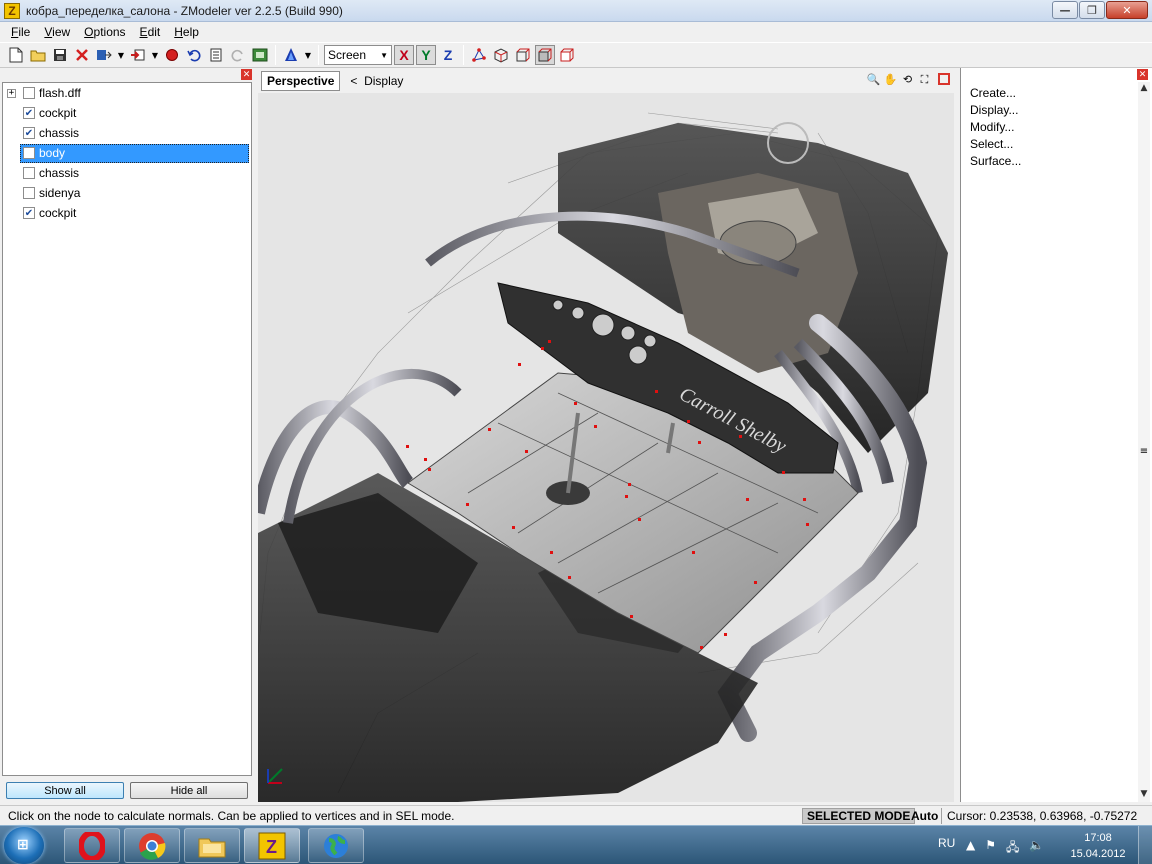  I want to click on open-folder-icon, so click(38, 55).